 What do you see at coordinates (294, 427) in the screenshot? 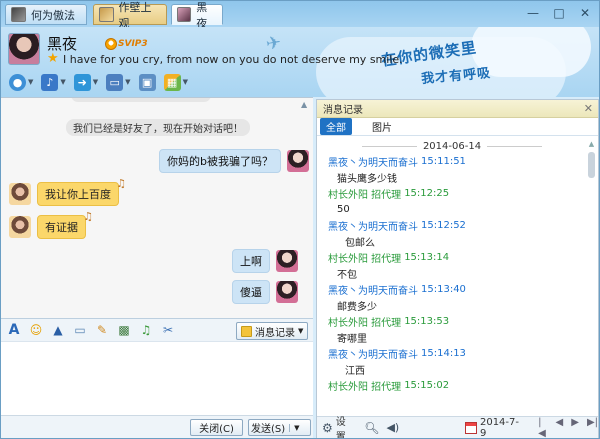
I see `send-options-dropdown: ▼` at bounding box center [294, 427].